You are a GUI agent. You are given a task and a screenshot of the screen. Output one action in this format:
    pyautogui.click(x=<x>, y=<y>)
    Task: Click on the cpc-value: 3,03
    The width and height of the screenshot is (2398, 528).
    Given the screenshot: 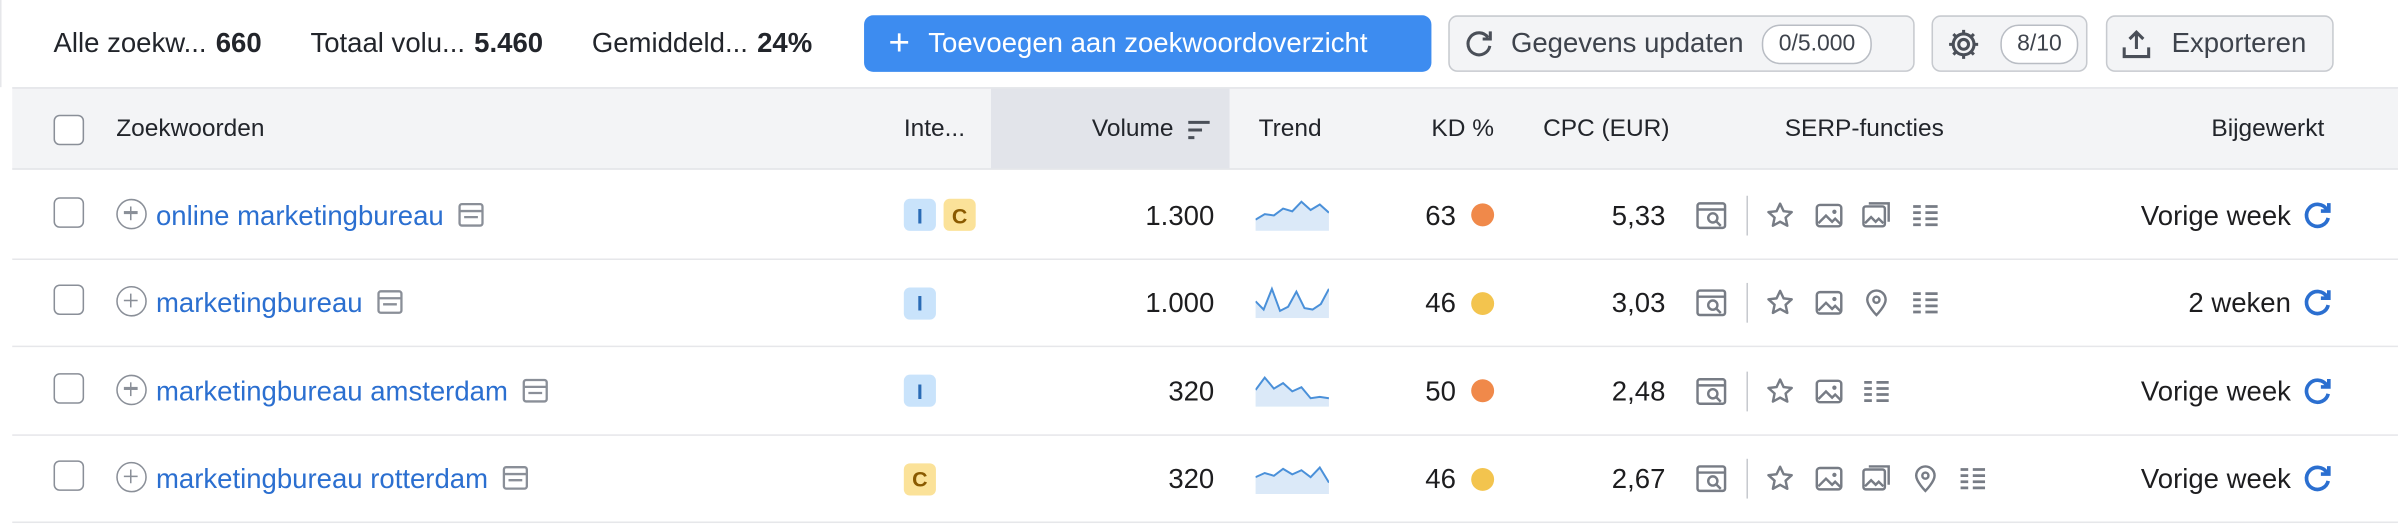 What is the action you would take?
    pyautogui.click(x=1638, y=303)
    